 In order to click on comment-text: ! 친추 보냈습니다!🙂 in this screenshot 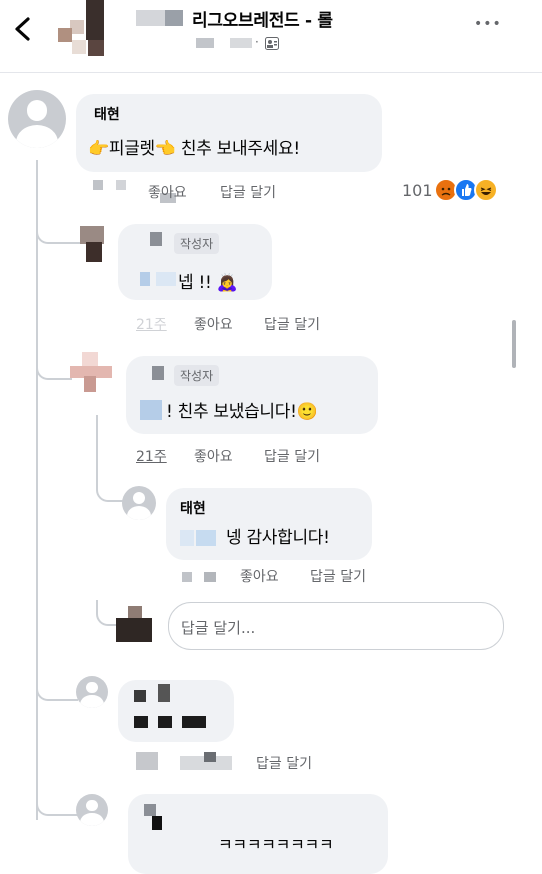, I will do `click(242, 412)`.